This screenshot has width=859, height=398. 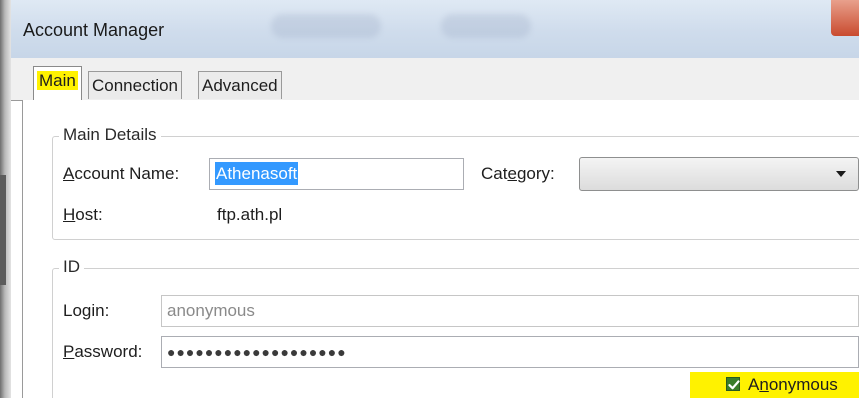 What do you see at coordinates (336, 174) in the screenshot?
I see `account-name-input: Athenasoft` at bounding box center [336, 174].